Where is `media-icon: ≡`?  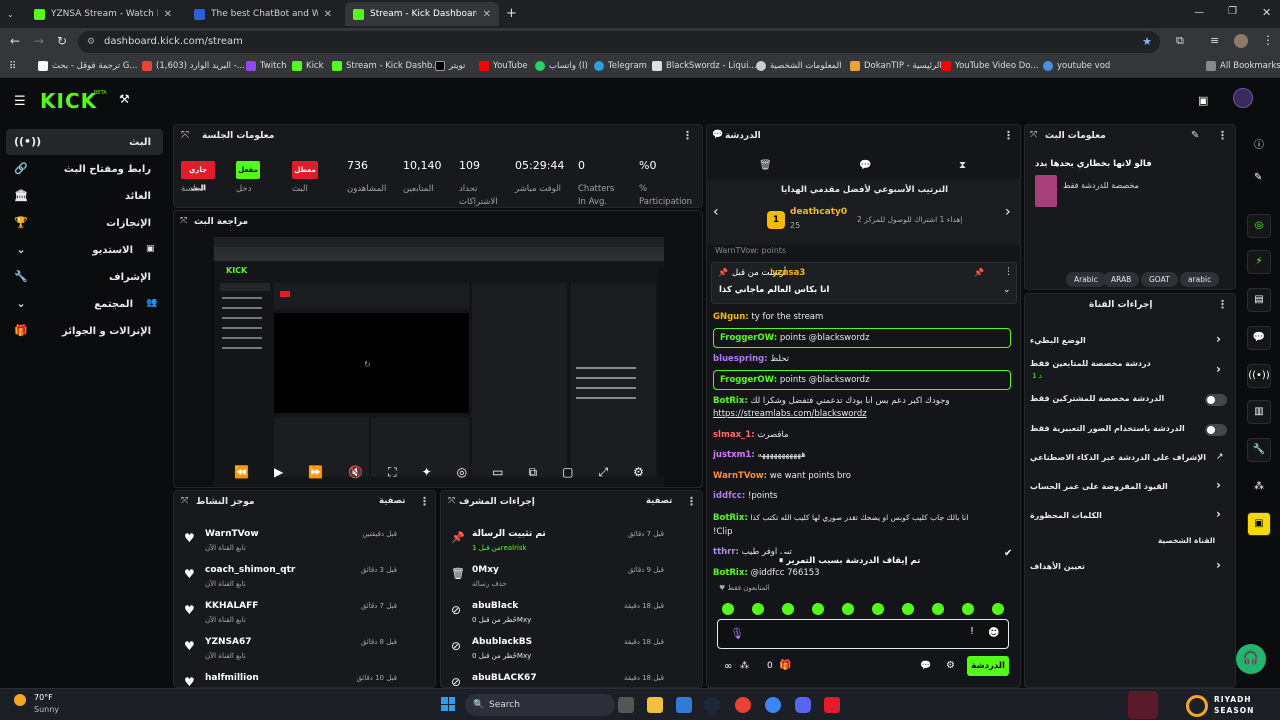
media-icon: ≡ is located at coordinates (1214, 40).